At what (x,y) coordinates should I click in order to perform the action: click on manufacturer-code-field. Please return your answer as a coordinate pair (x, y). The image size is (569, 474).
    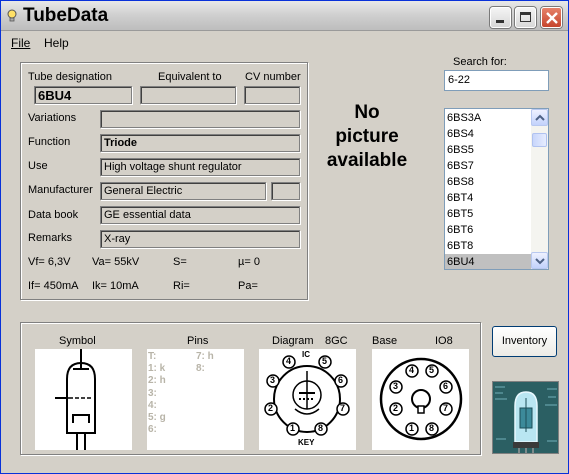
    Looking at the image, I should click on (285, 191).